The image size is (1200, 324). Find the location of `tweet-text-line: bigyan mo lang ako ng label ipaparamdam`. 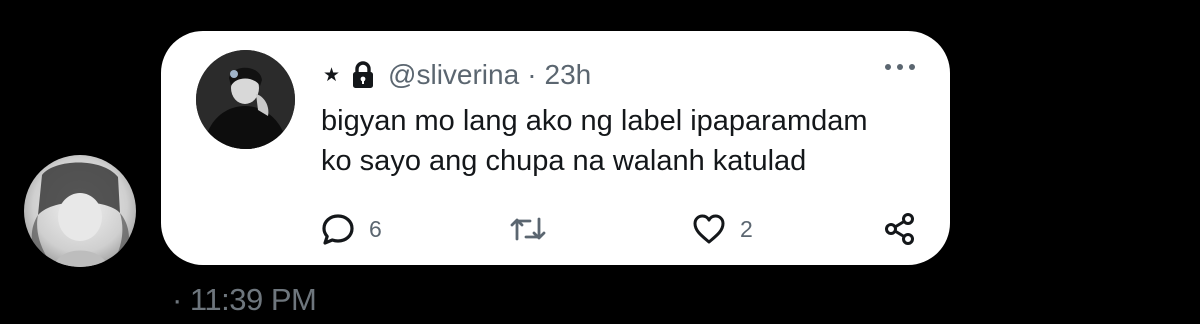

tweet-text-line: bigyan mo lang ako ng label ipaparamdam is located at coordinates (594, 121).